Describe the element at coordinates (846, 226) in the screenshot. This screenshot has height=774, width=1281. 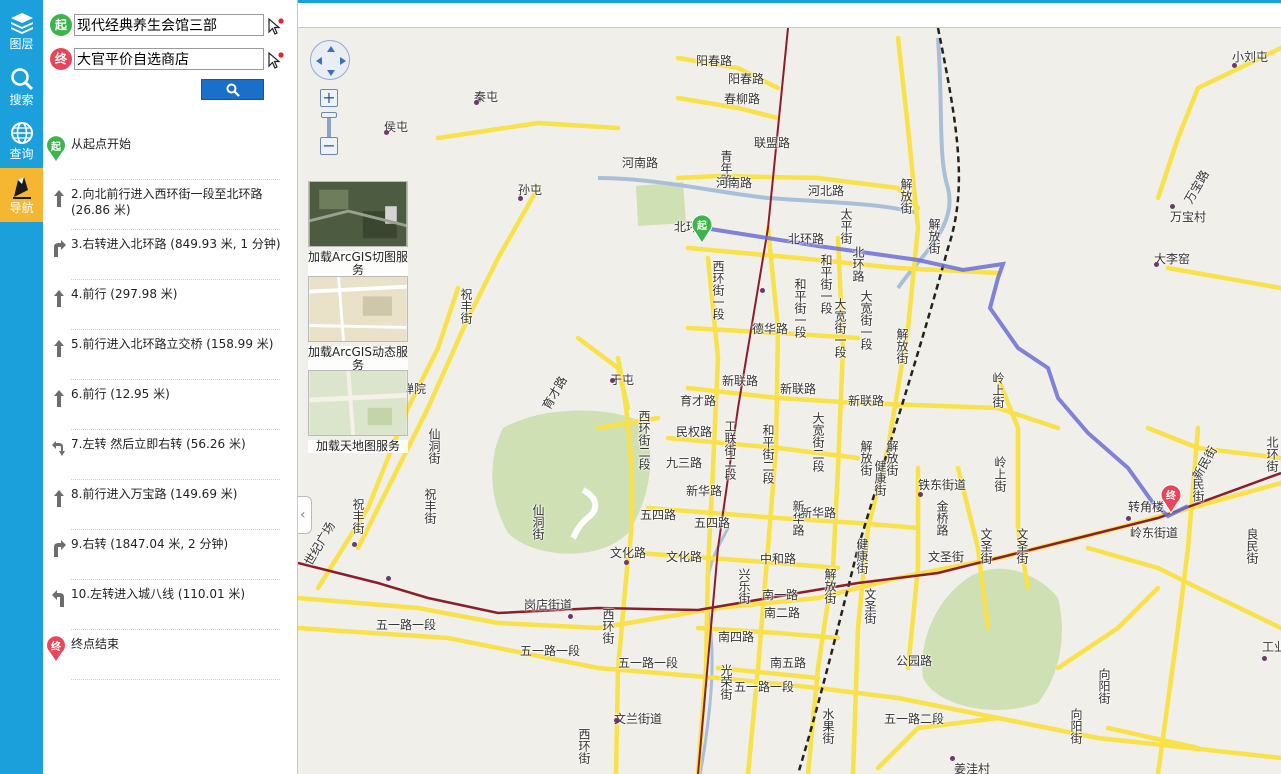
I see `map-label: 太平街` at that location.